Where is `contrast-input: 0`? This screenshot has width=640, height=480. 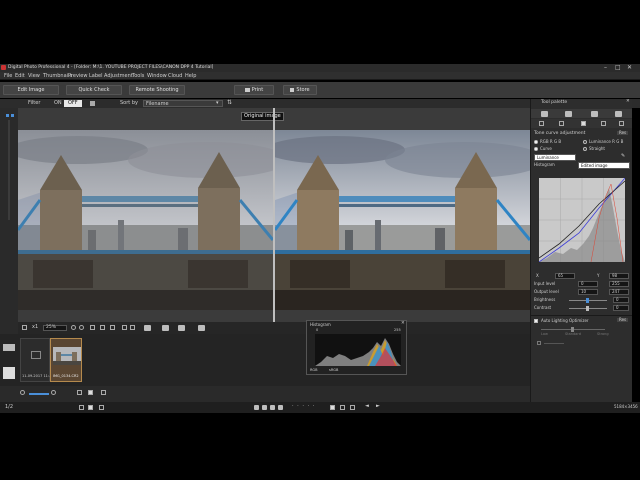 contrast-input: 0 is located at coordinates (621, 308).